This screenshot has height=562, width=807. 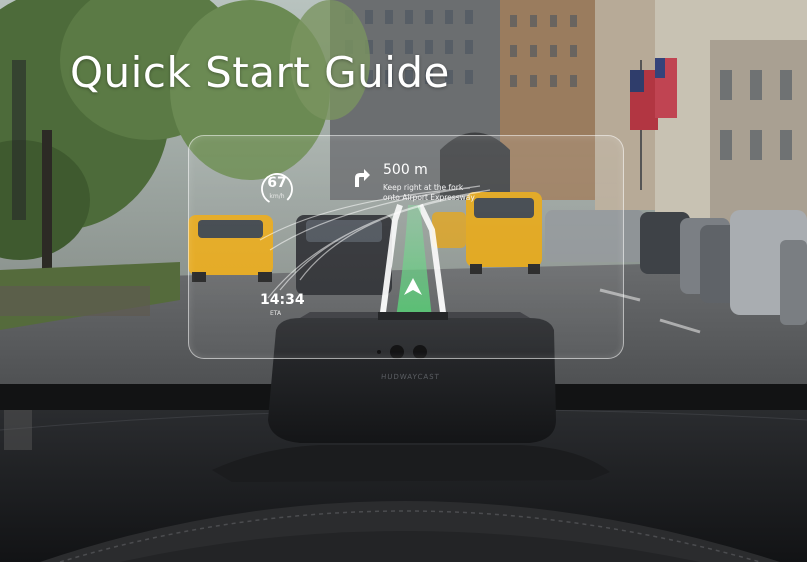 I want to click on nav-instruction-road: onto Airport Expressway, so click(x=429, y=197).